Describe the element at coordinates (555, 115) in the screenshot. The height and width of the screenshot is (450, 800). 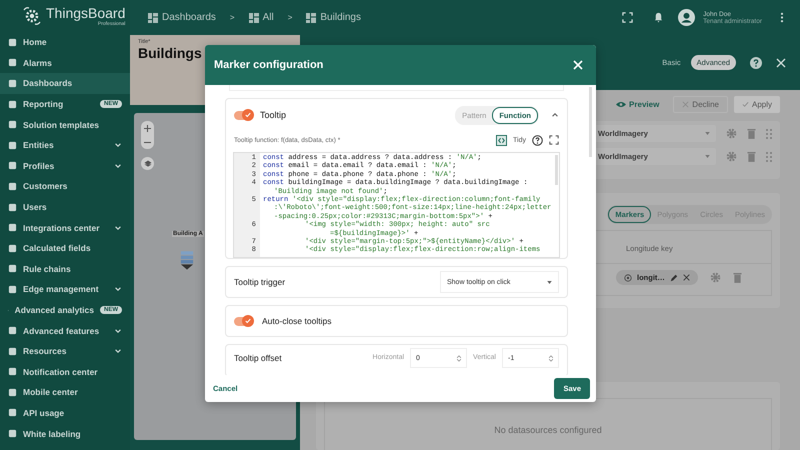
I see `chevron-up-icon` at that location.